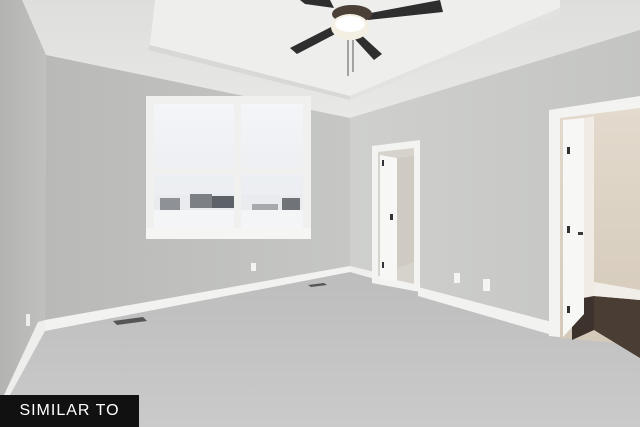  I want to click on closet-door, so click(396, 216).